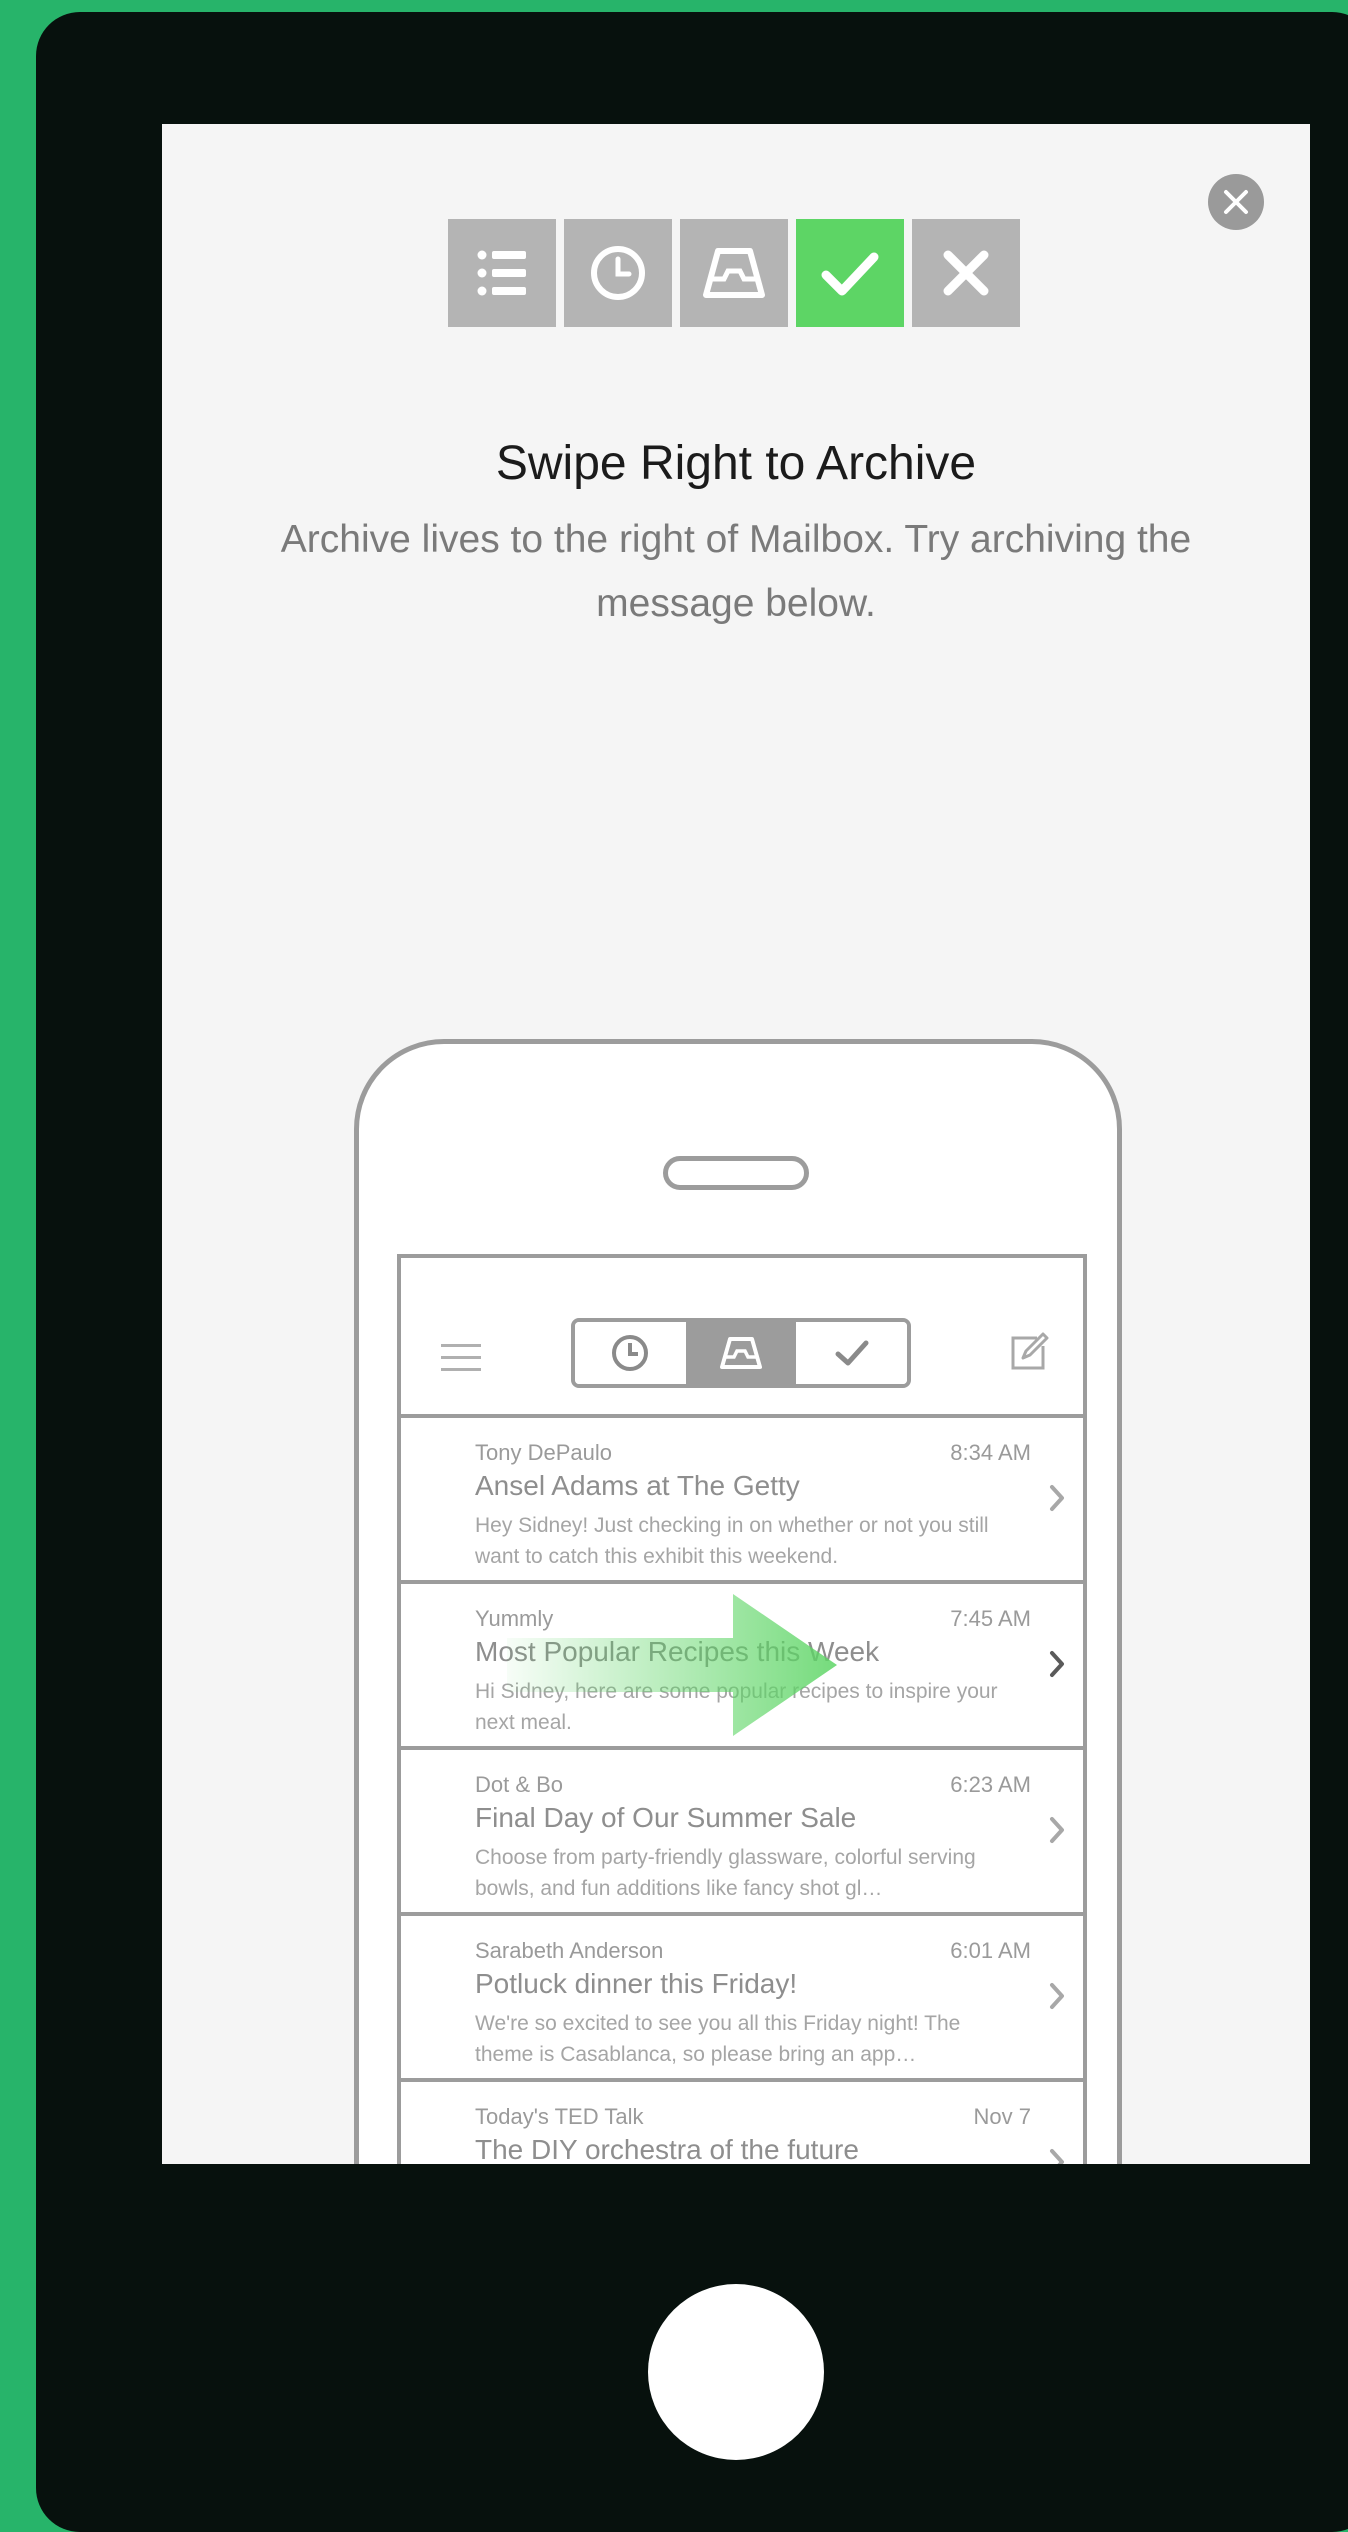  What do you see at coordinates (1002, 2116) in the screenshot?
I see `message-time: Nov 7` at bounding box center [1002, 2116].